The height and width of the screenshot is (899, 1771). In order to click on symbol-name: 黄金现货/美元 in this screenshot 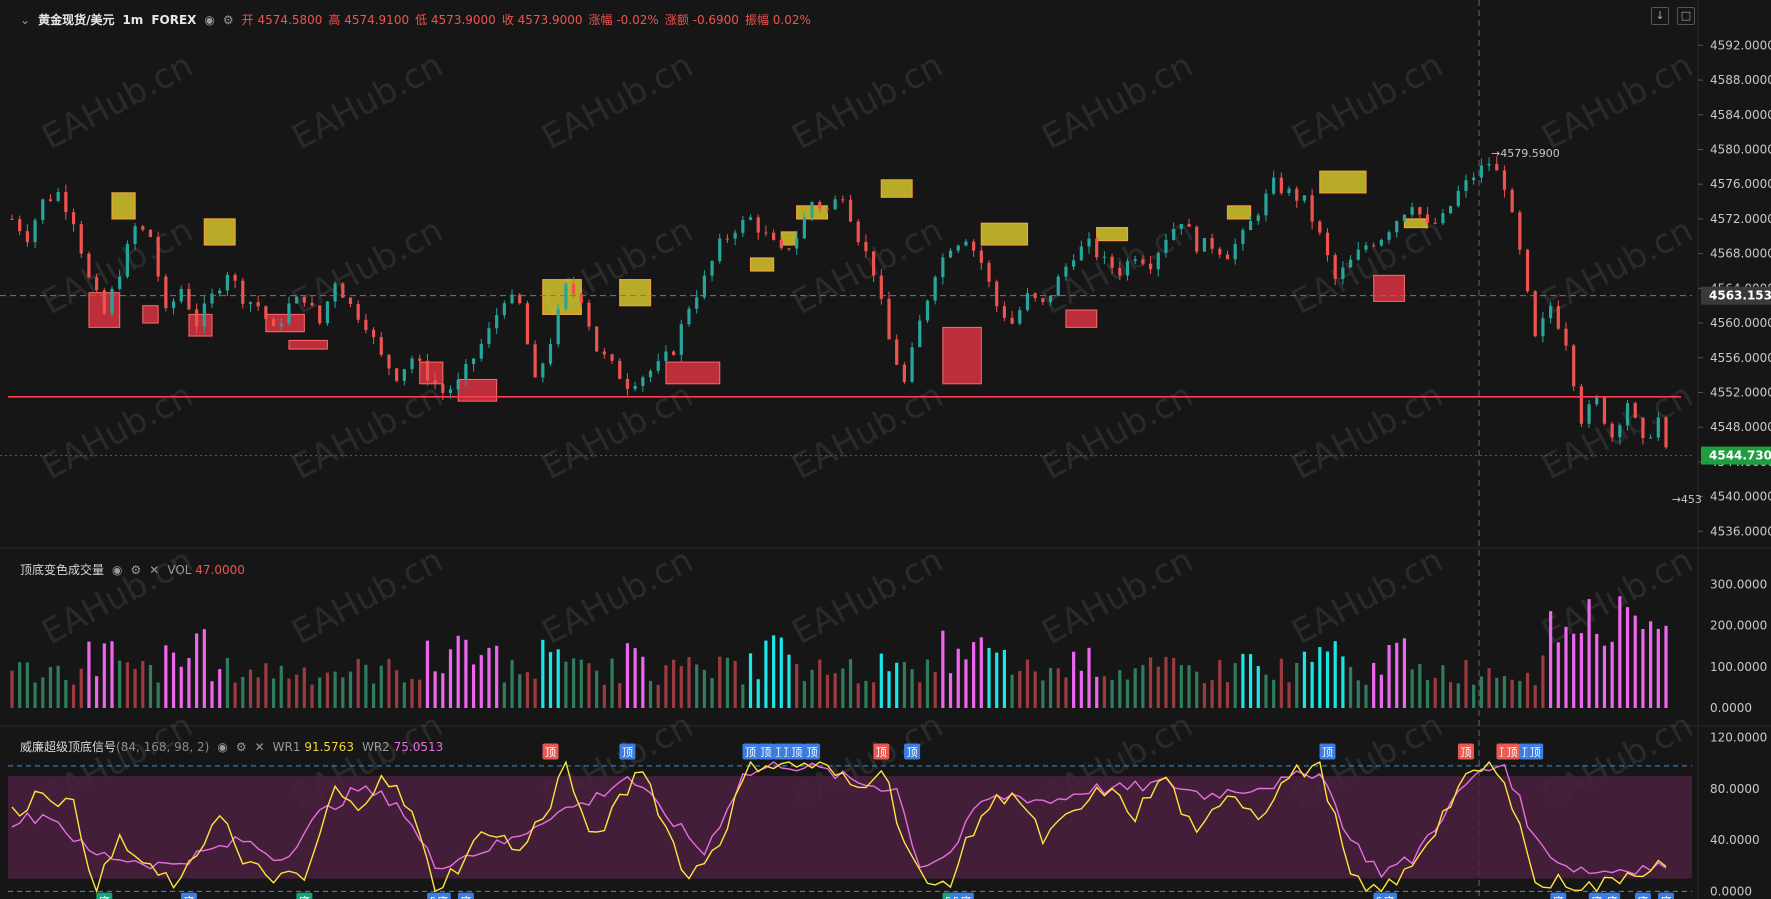, I will do `click(76, 19)`.